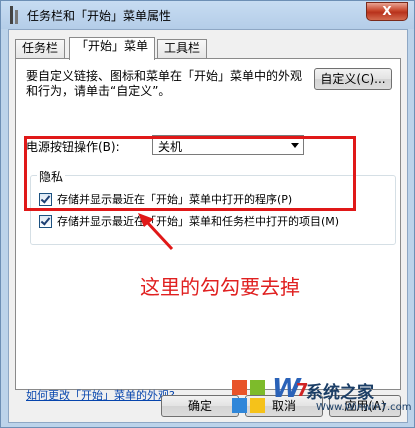  Describe the element at coordinates (220, 287) in the screenshot. I see `annotation-text: 这里的勾勾要去掉` at that location.